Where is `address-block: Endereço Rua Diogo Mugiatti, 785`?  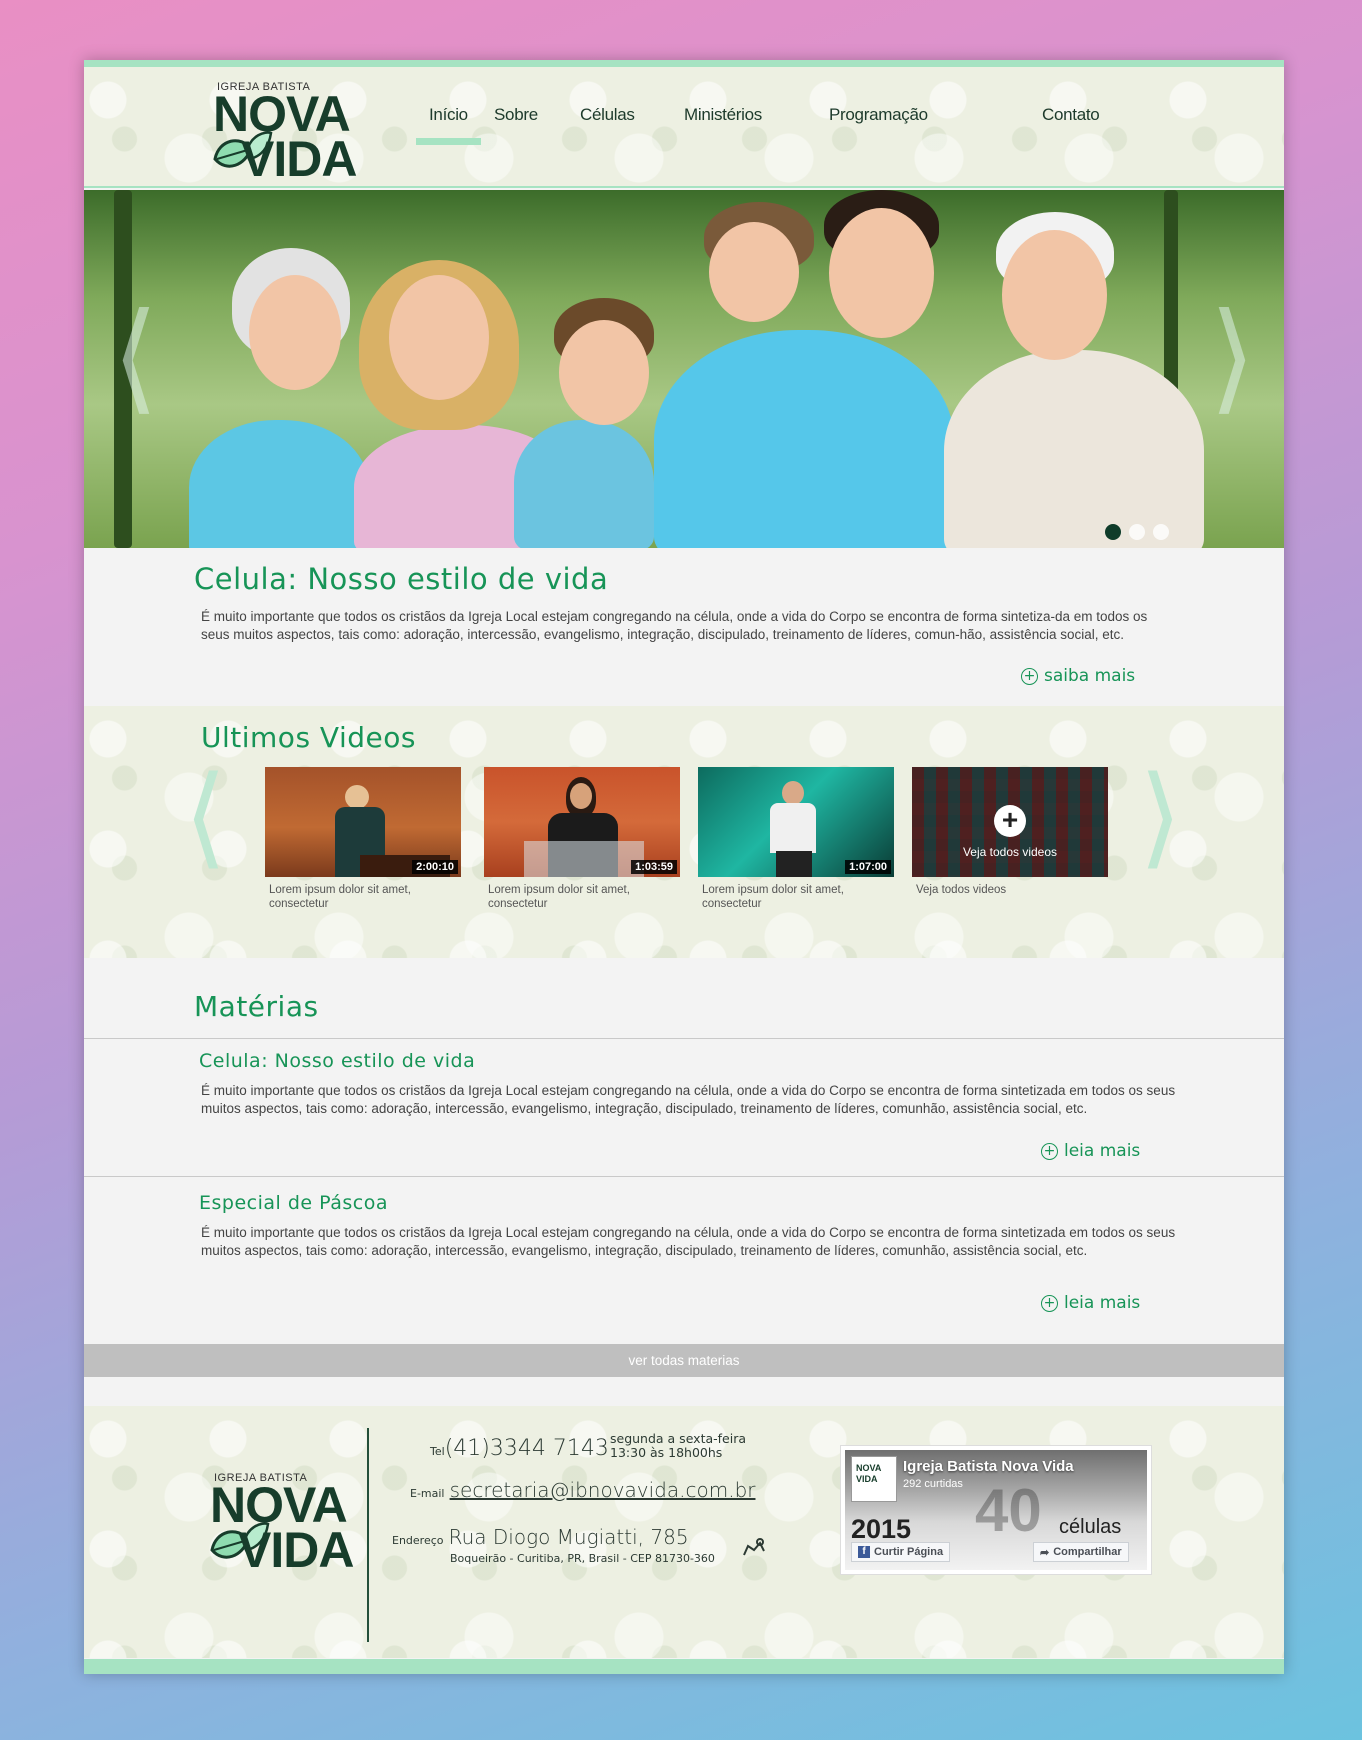
address-block: Endereço Rua Diogo Mugiatti, 785 is located at coordinates (540, 1537).